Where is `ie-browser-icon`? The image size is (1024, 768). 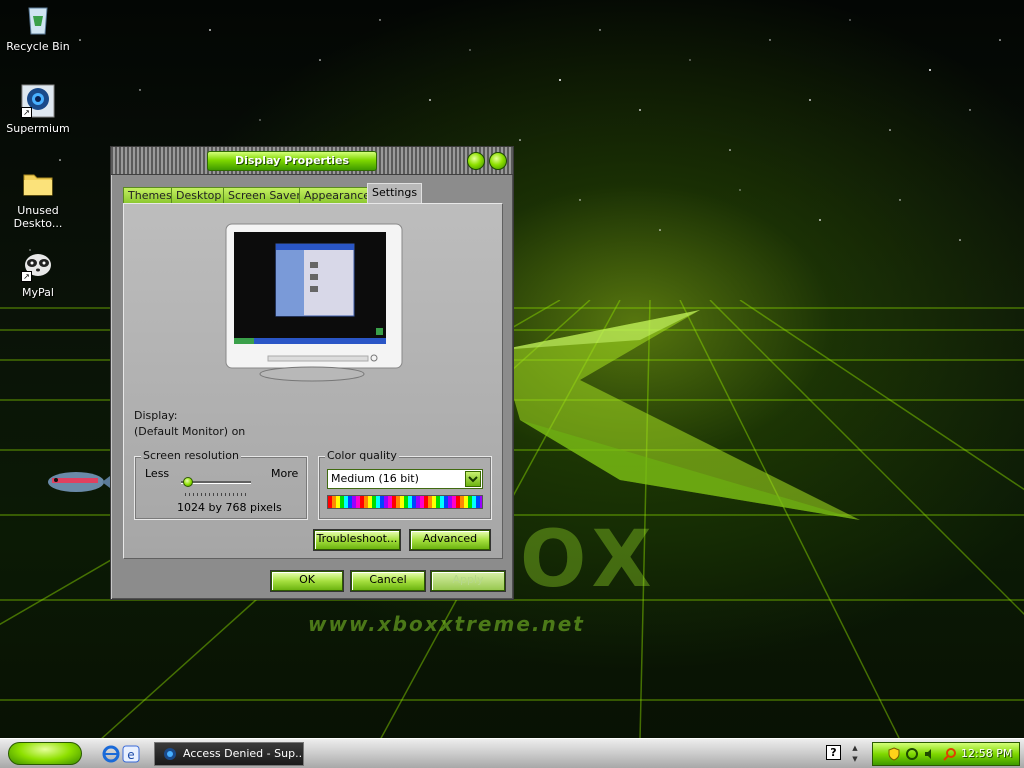
ie-browser-icon is located at coordinates (111, 754).